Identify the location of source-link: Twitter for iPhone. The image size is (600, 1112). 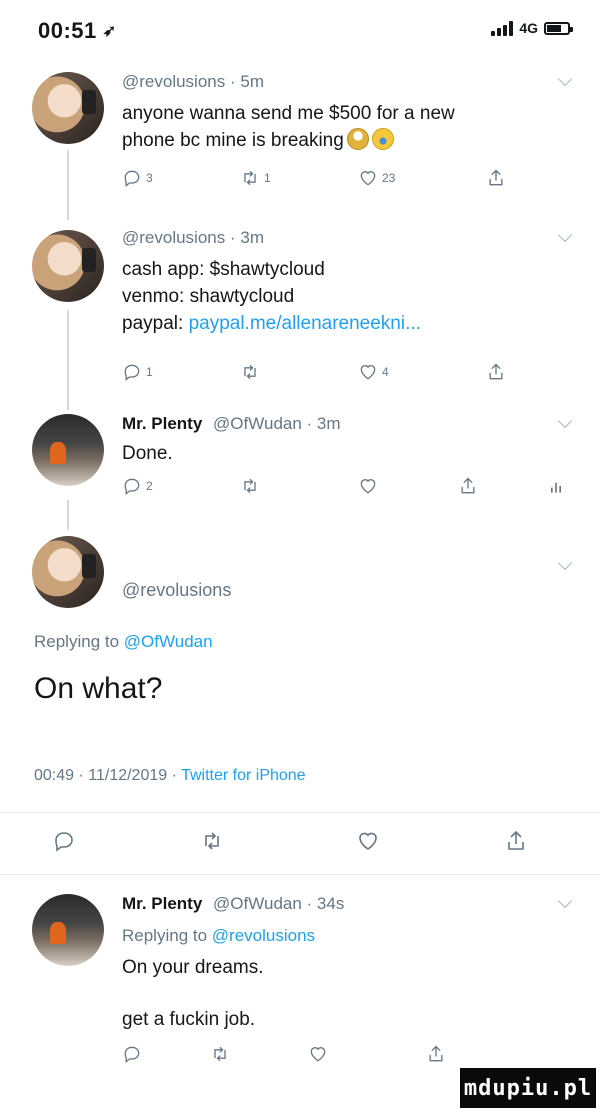
(243, 775).